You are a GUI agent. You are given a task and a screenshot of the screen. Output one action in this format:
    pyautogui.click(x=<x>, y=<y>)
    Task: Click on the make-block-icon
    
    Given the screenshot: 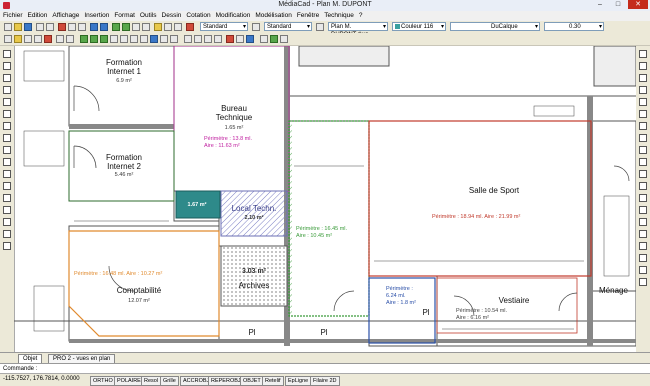 What is the action you would take?
    pyautogui.click(x=7, y=186)
    